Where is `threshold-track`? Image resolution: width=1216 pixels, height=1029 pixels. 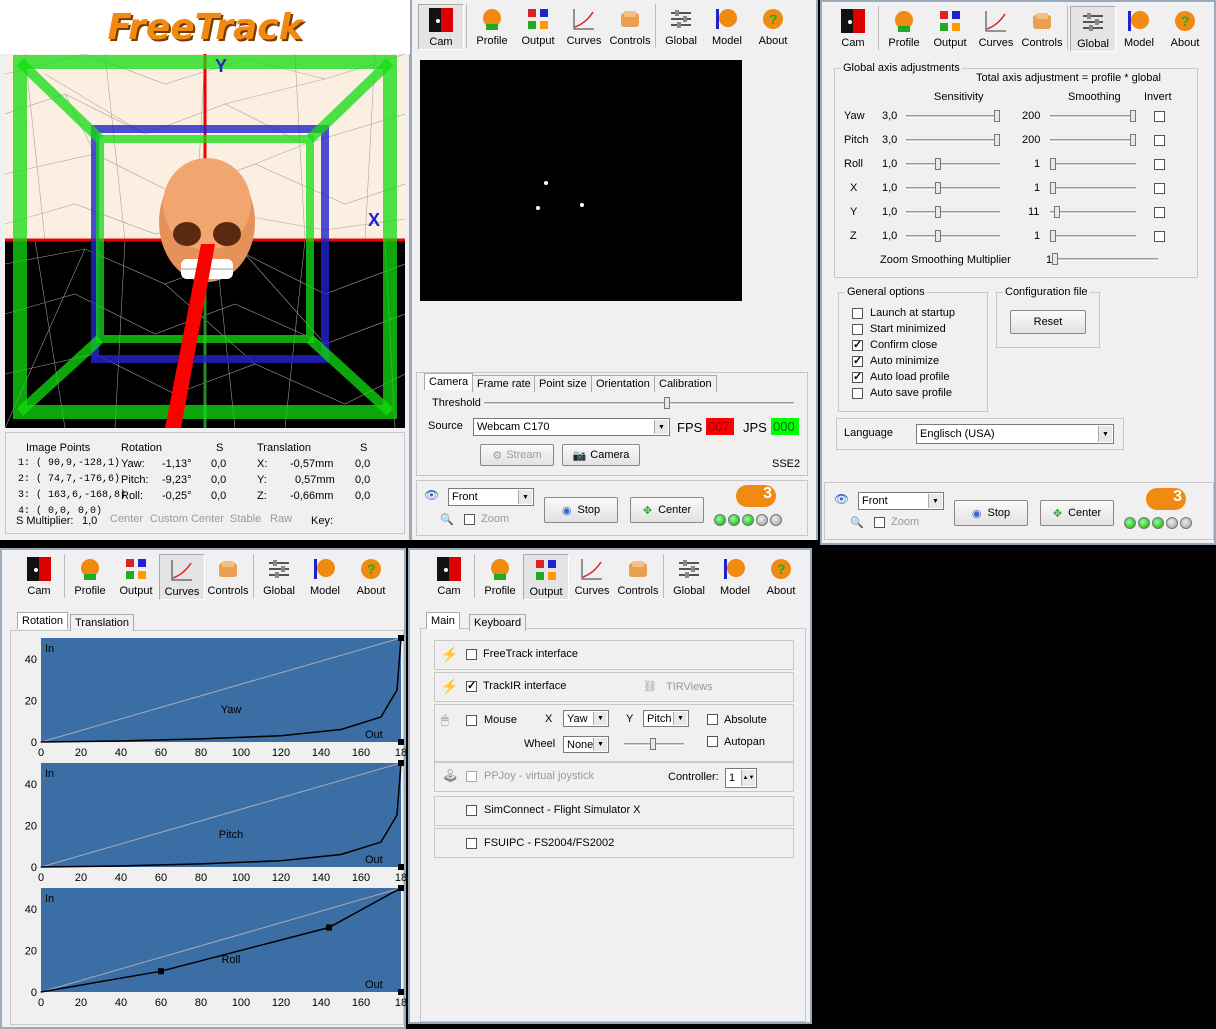 threshold-track is located at coordinates (639, 403).